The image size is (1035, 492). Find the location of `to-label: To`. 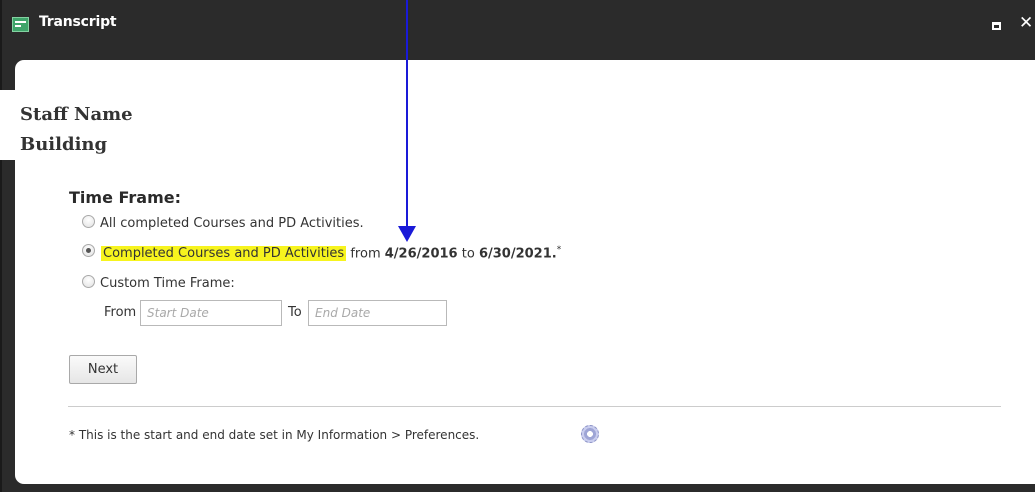

to-label: To is located at coordinates (295, 312).